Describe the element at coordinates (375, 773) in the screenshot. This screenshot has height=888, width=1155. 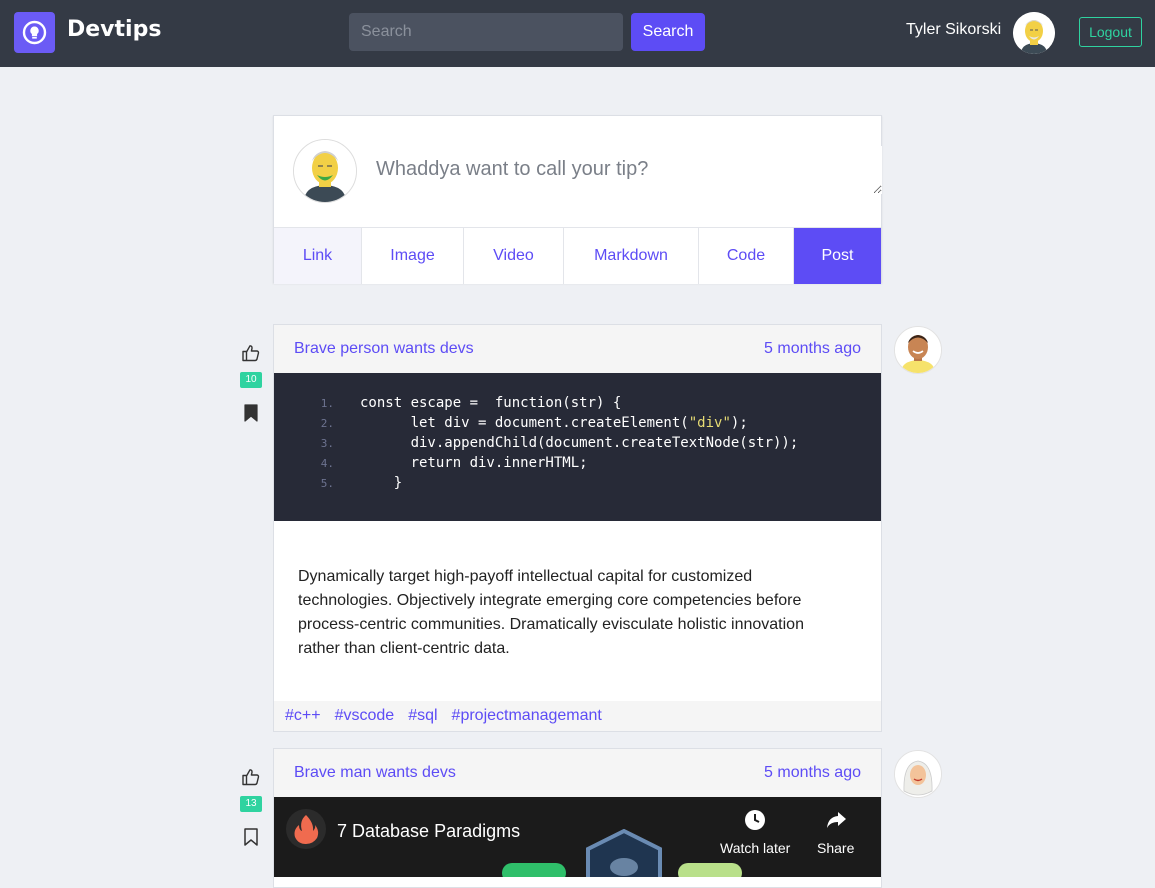
I see `tip-title-link: Brave man wants devs` at that location.